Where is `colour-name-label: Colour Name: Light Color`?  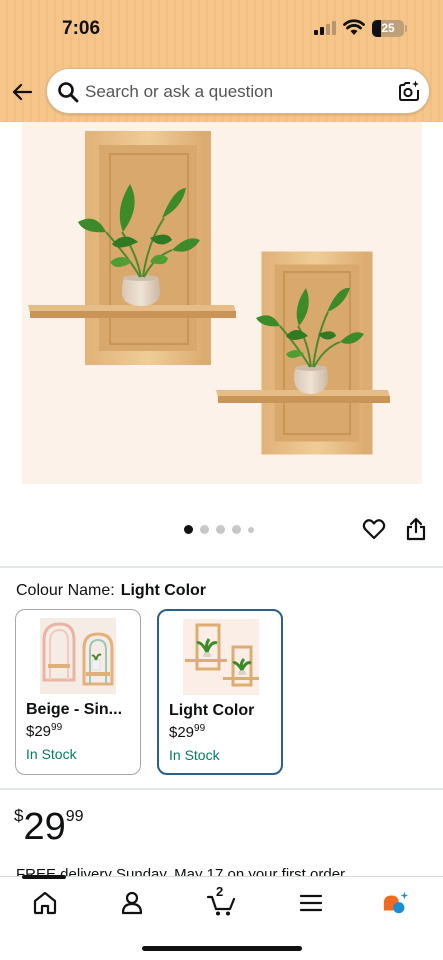 colour-name-label: Colour Name: Light Color is located at coordinates (111, 591).